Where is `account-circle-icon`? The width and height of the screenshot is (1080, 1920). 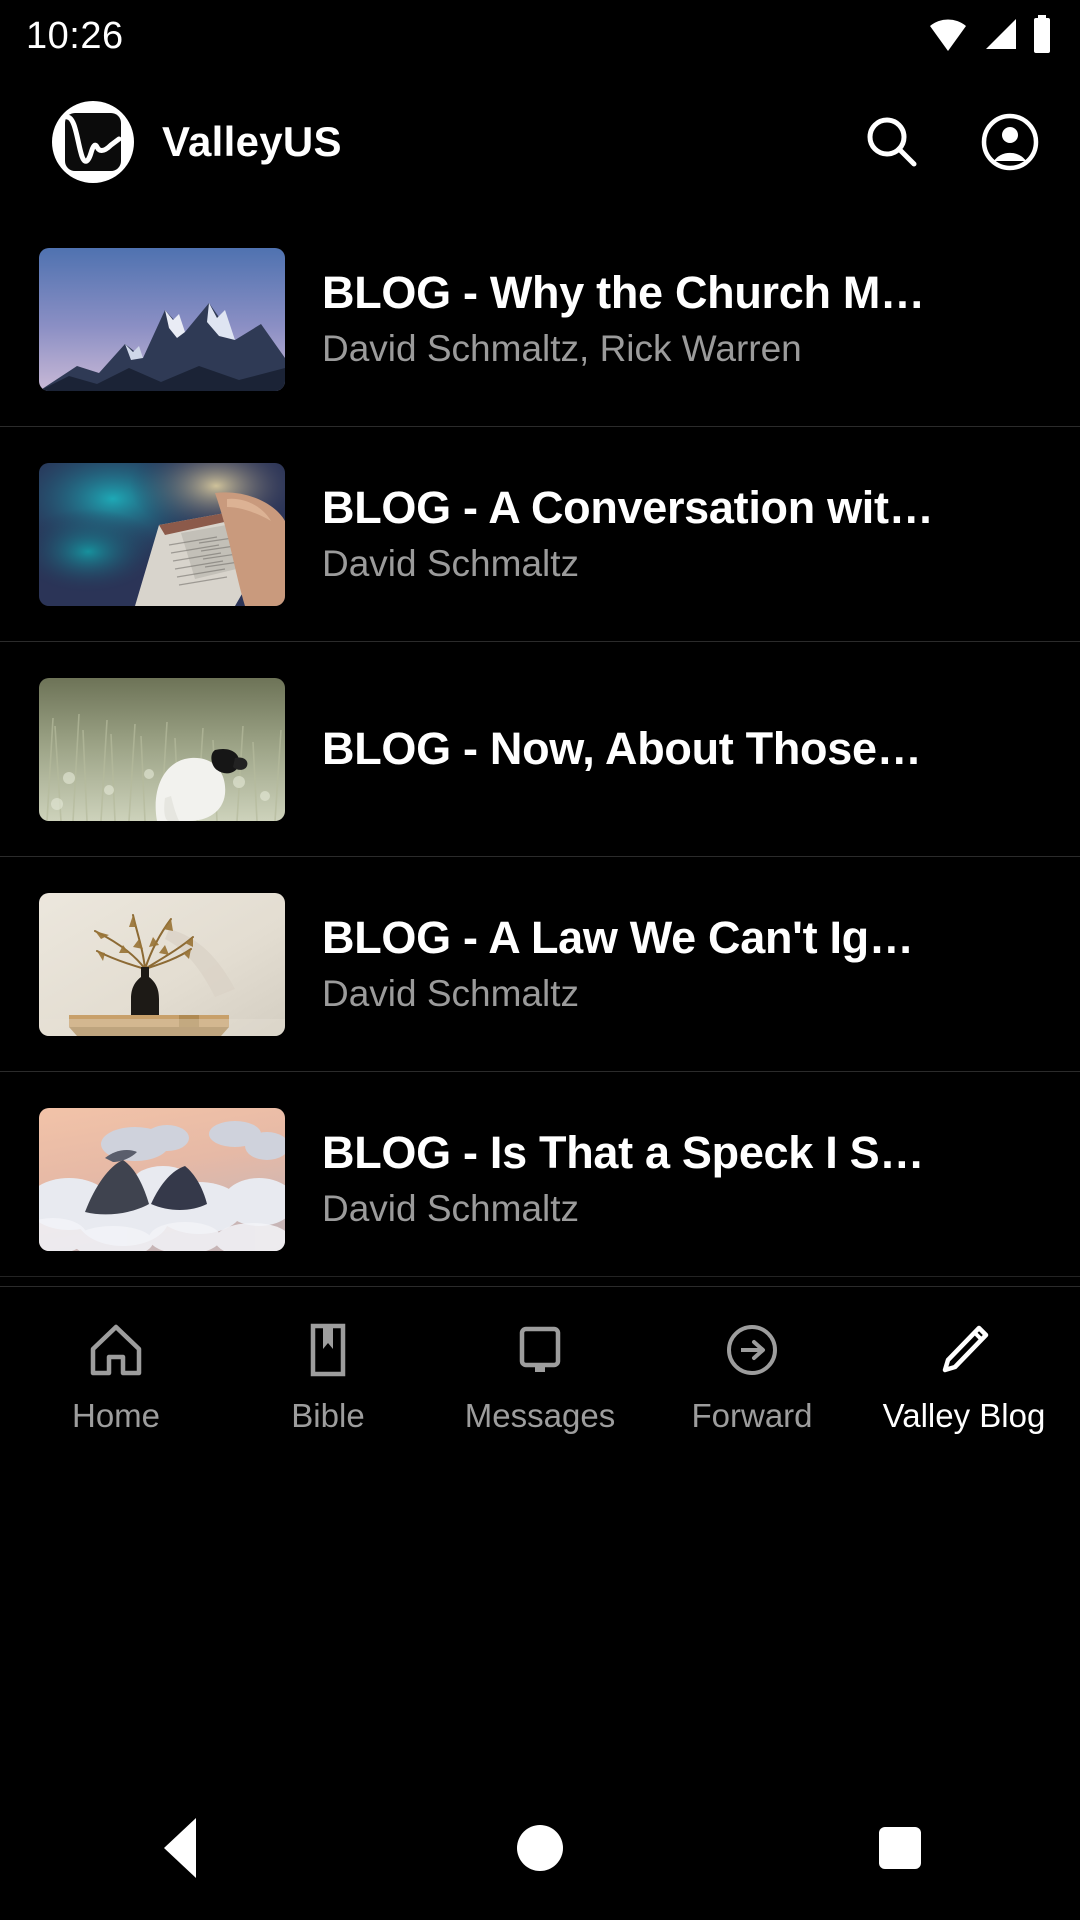 account-circle-icon is located at coordinates (1010, 142).